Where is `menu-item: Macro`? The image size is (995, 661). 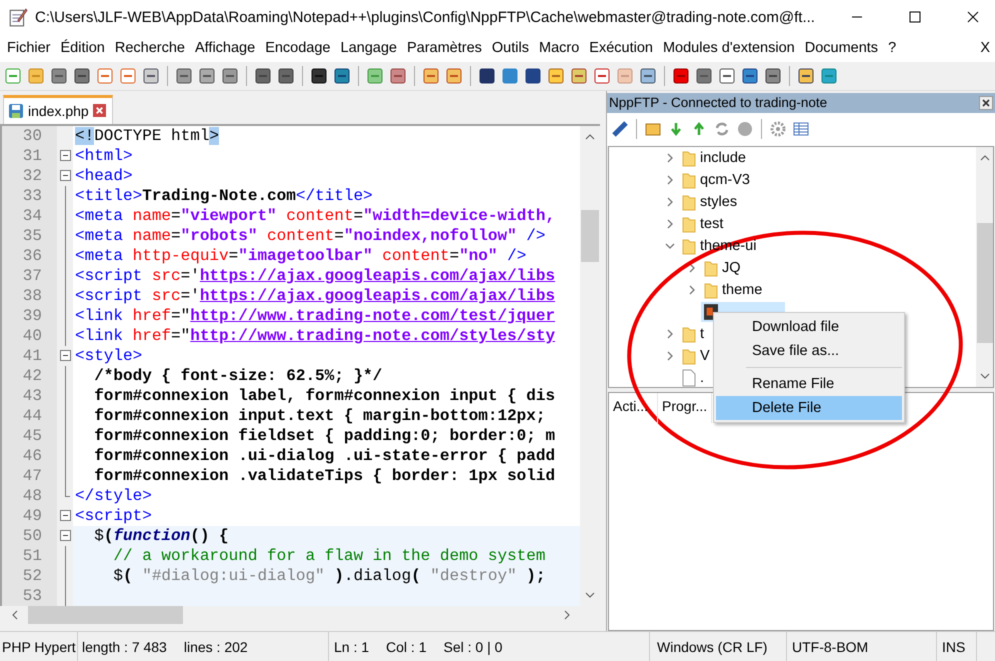
menu-item: Macro is located at coordinates (559, 48).